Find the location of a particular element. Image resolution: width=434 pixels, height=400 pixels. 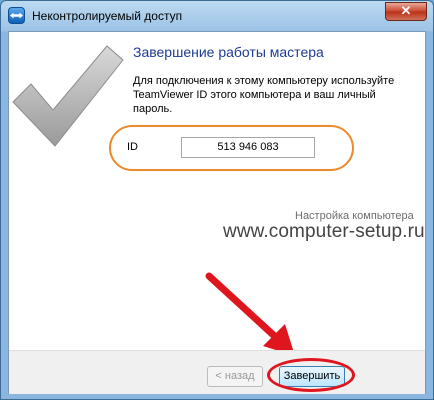

button-bar: < назад Завершить is located at coordinates (217, 372).